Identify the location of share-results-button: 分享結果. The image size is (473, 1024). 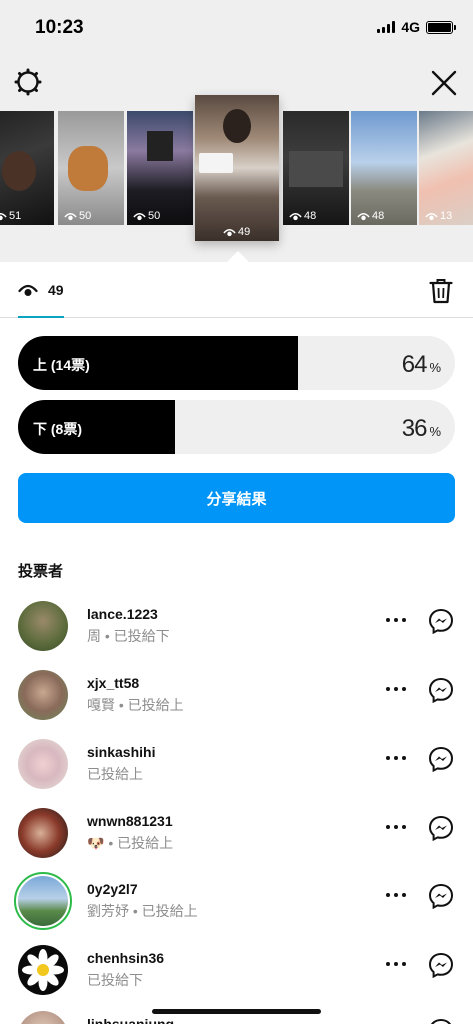
(236, 498).